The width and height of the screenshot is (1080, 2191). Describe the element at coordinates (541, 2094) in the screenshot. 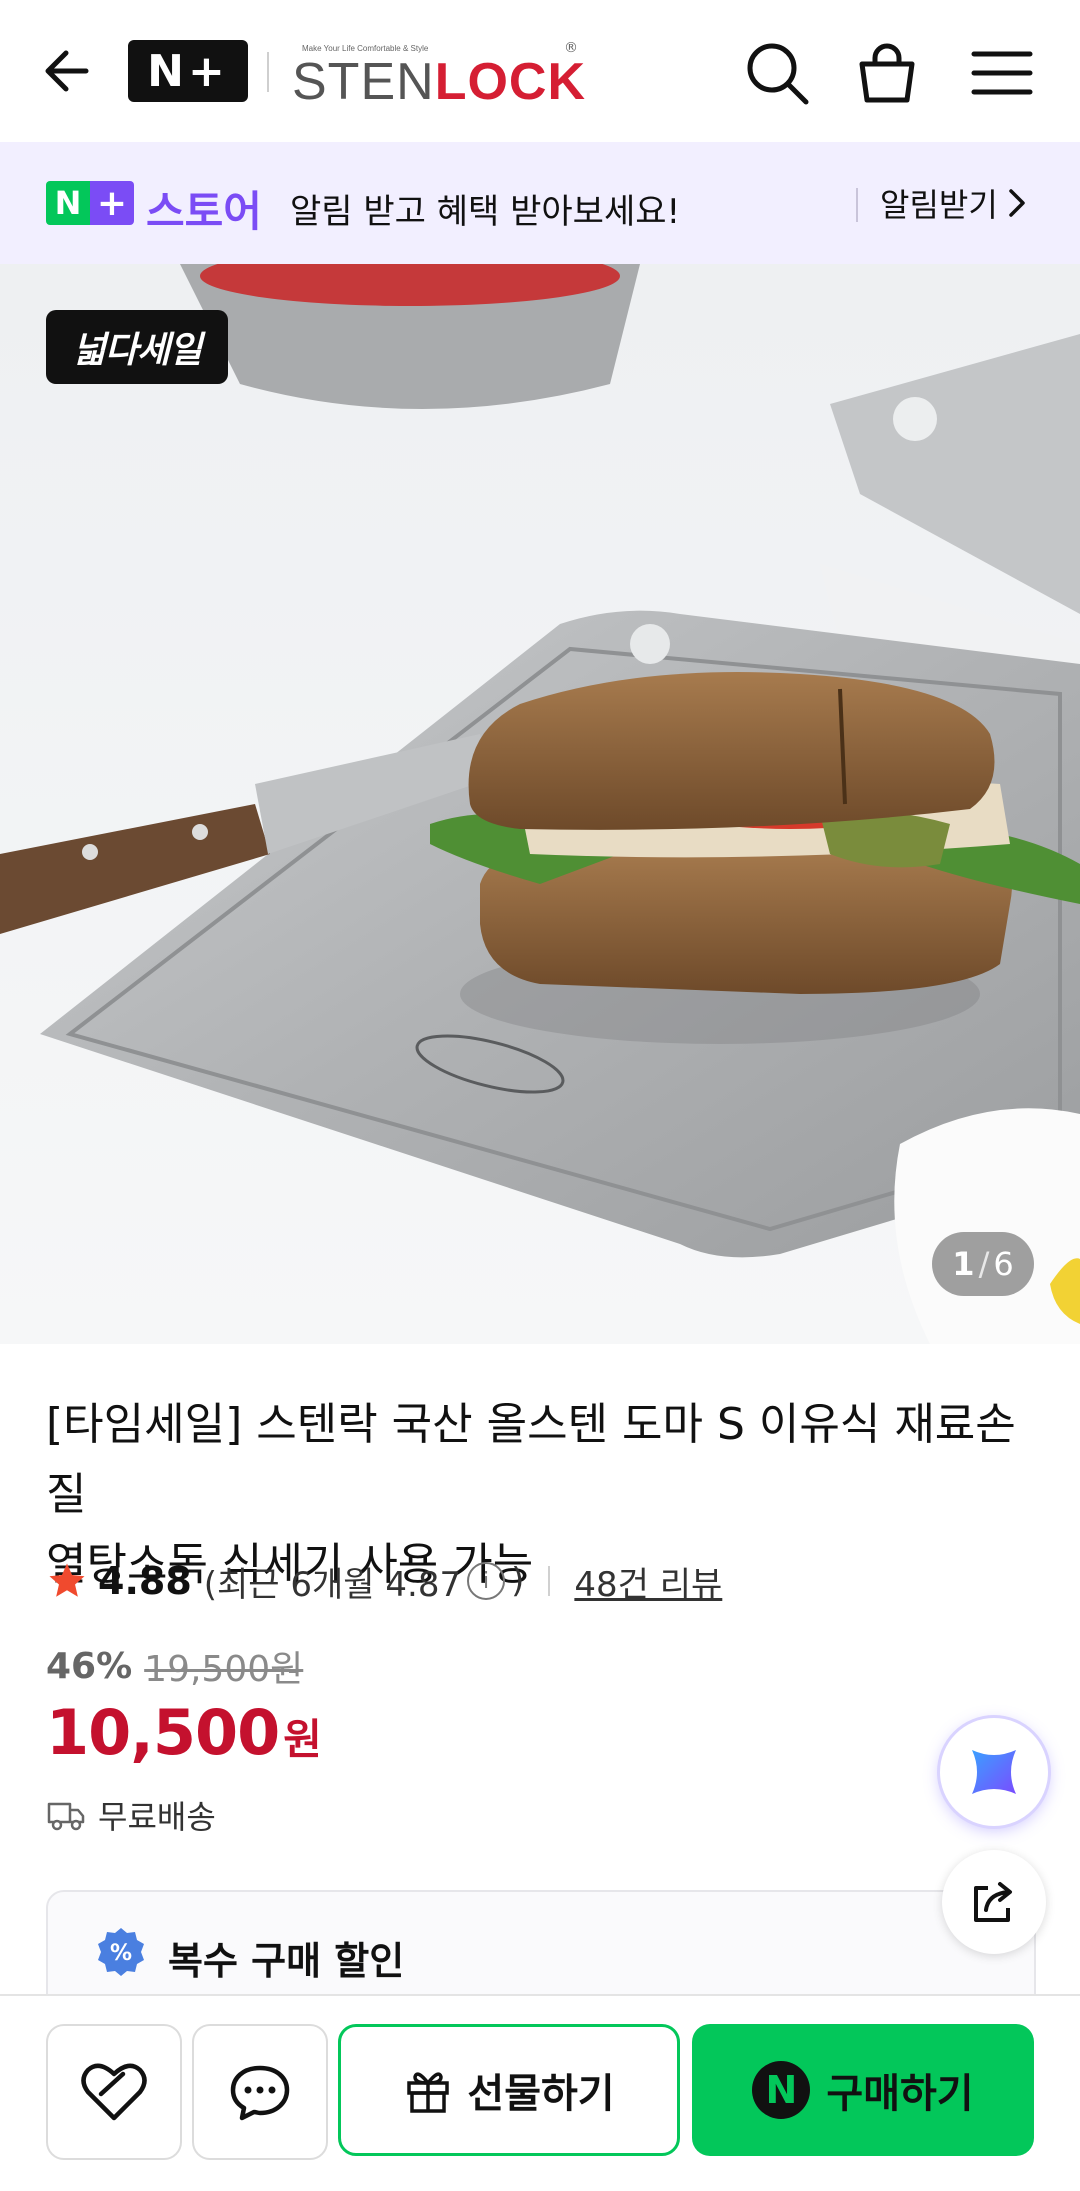

I see `gift-label: 선물하기` at that location.